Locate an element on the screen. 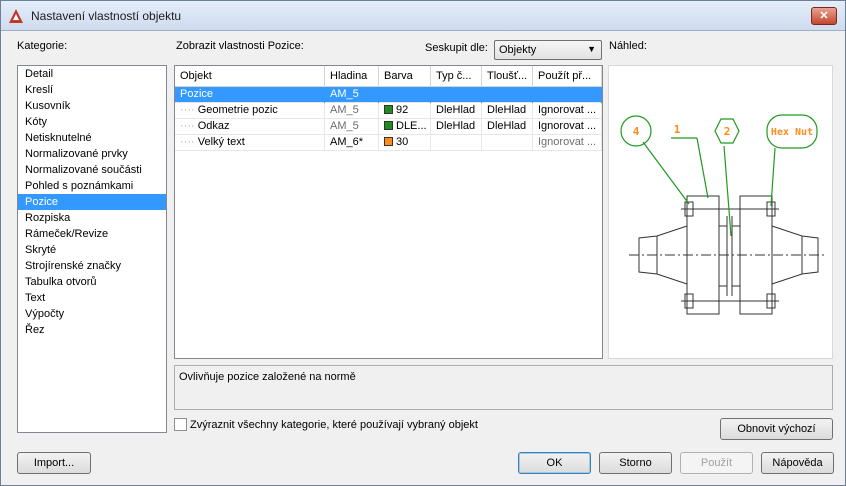 This screenshot has height=486, width=846. help-button: Nápověda is located at coordinates (797, 463).